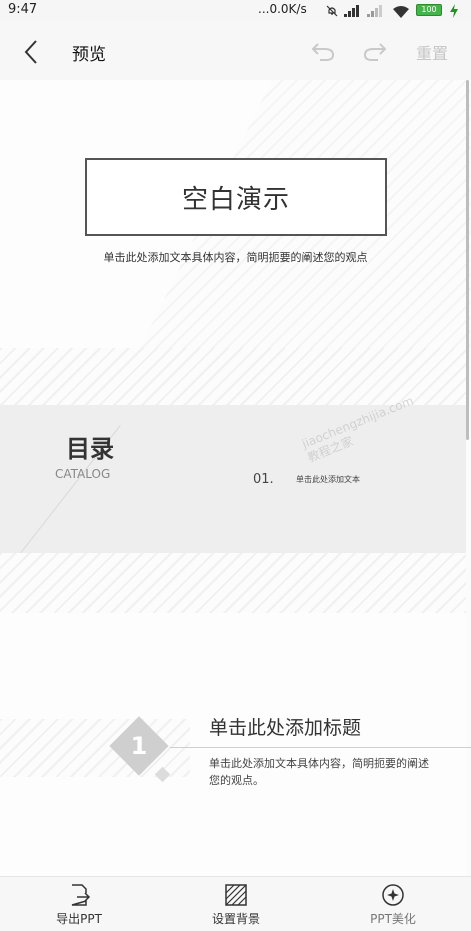  I want to click on hatched-square-icon, so click(236, 895).